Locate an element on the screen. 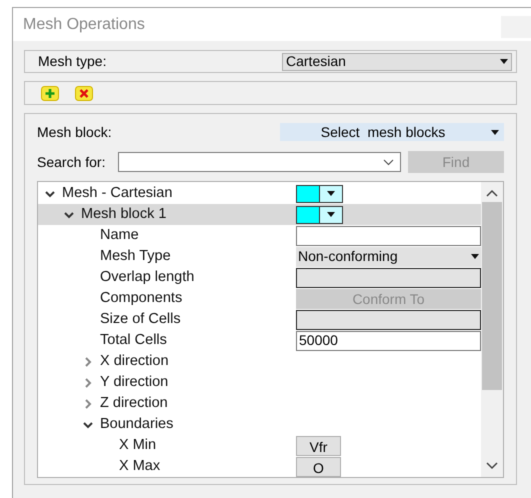 The image size is (531, 498). value-field is located at coordinates (388, 236).